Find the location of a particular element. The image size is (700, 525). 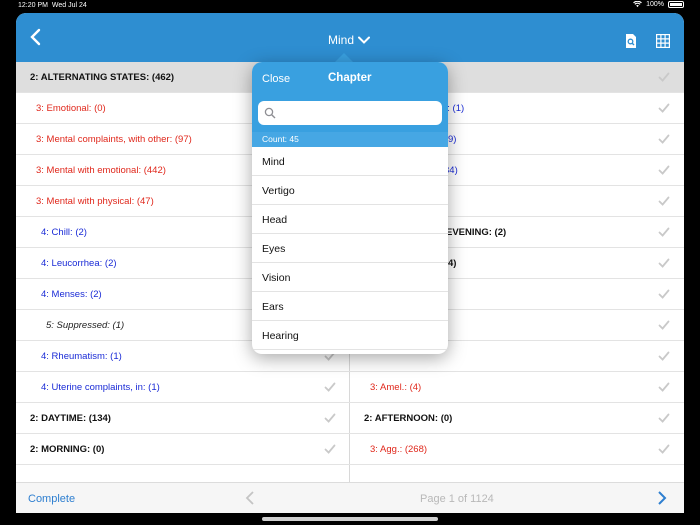

popover-title: Chapter is located at coordinates (350, 78).